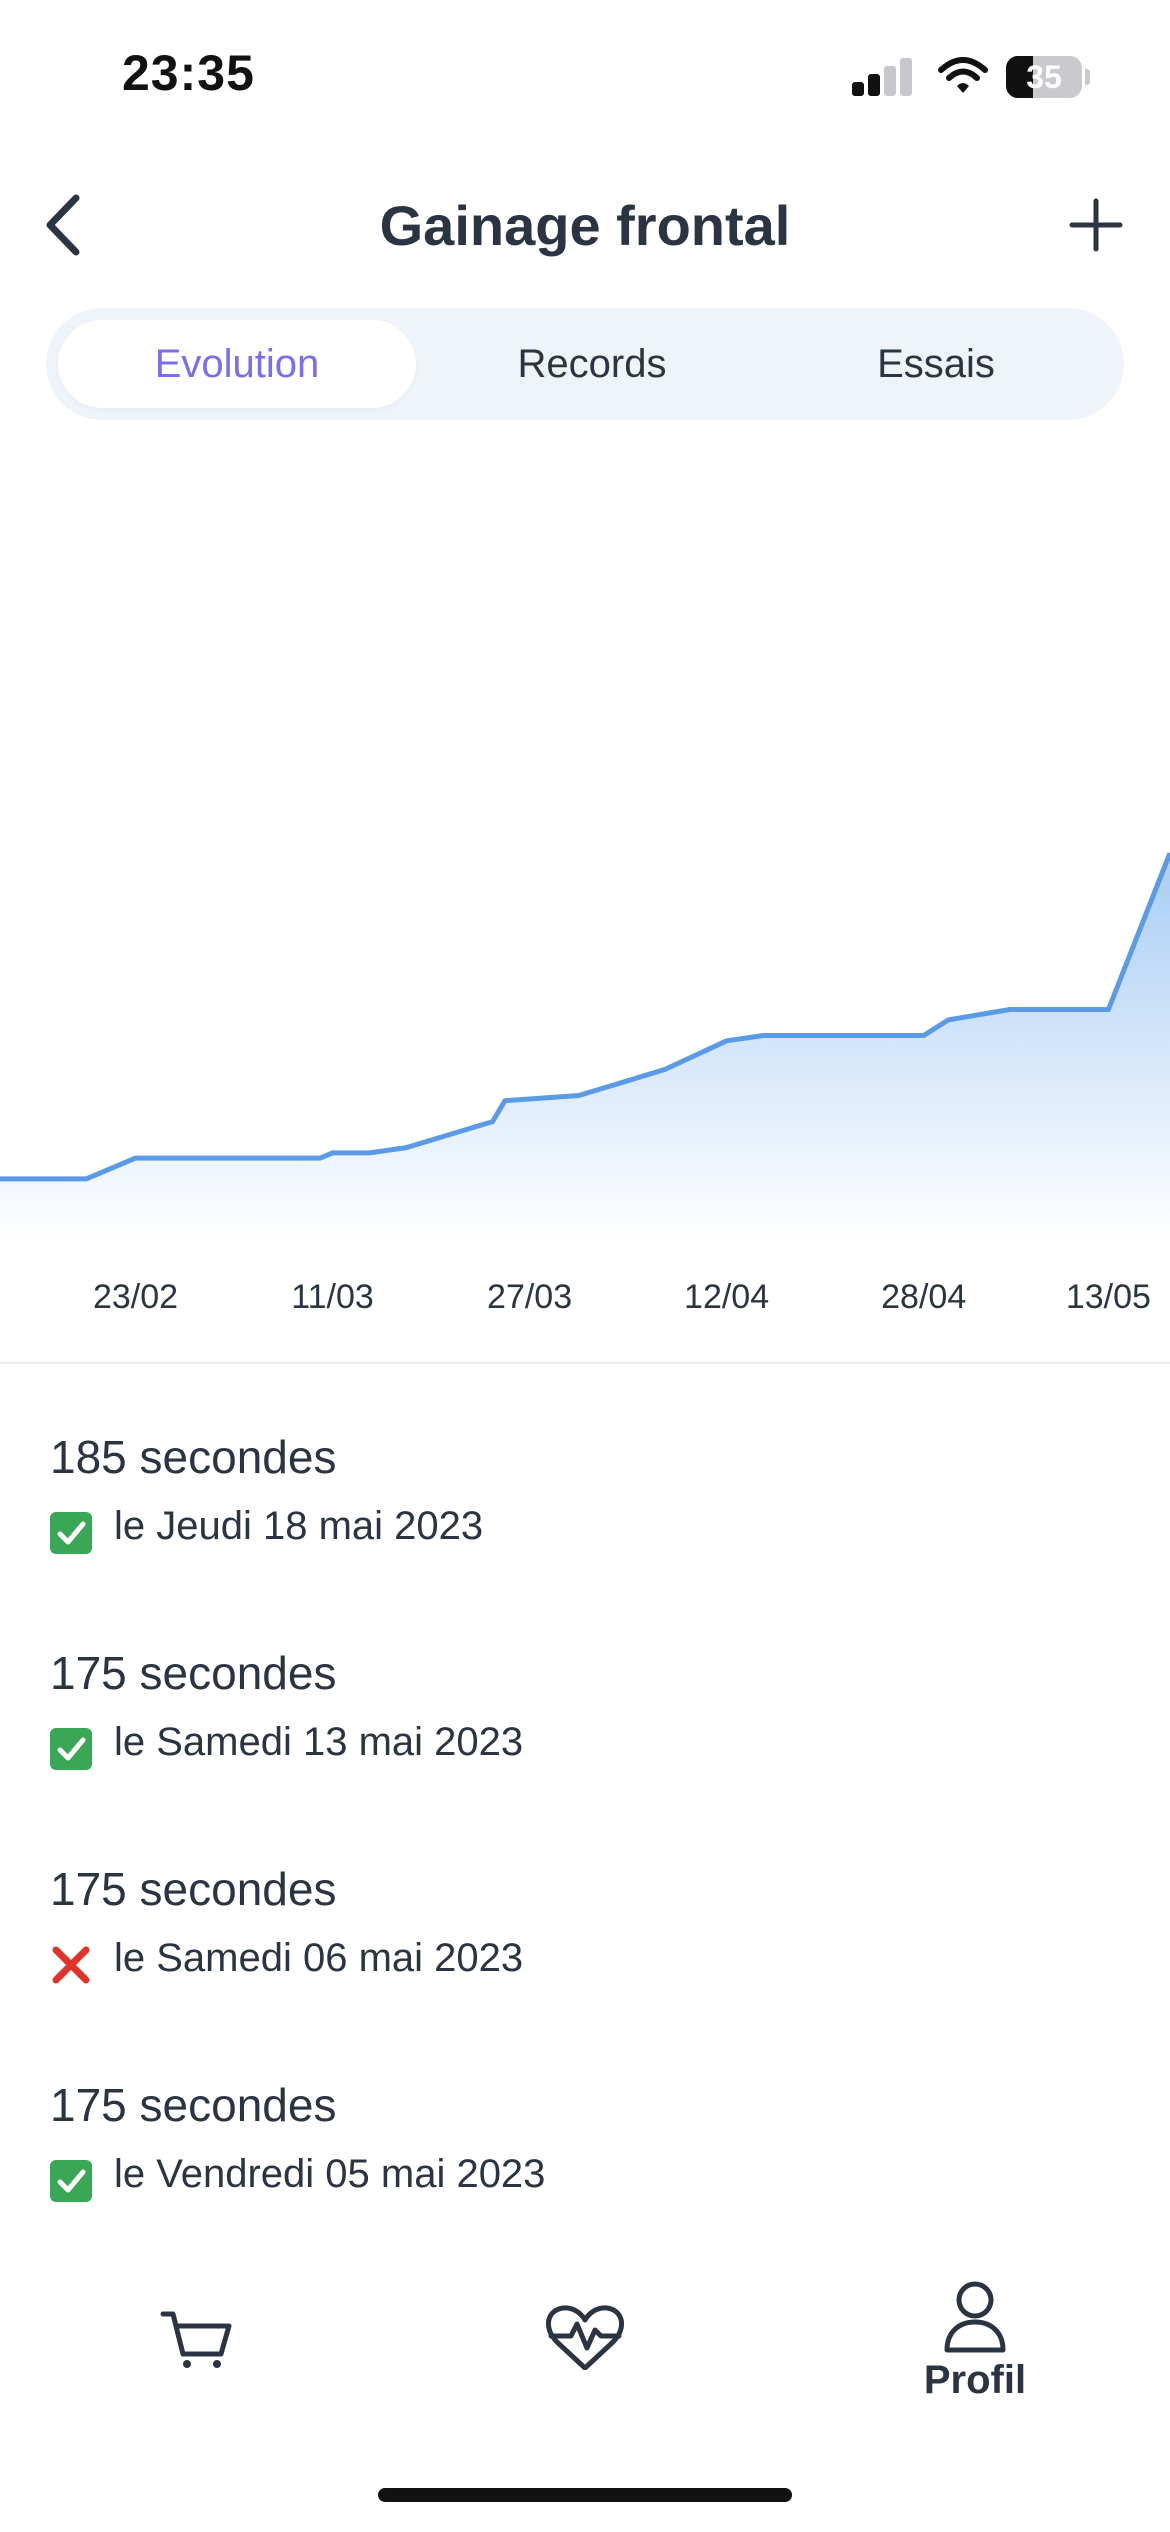 Image resolution: width=1170 pixels, height=2532 pixels. I want to click on history-item: 175 secondes le Samedi 13 mai 2023, so click(590, 1726).